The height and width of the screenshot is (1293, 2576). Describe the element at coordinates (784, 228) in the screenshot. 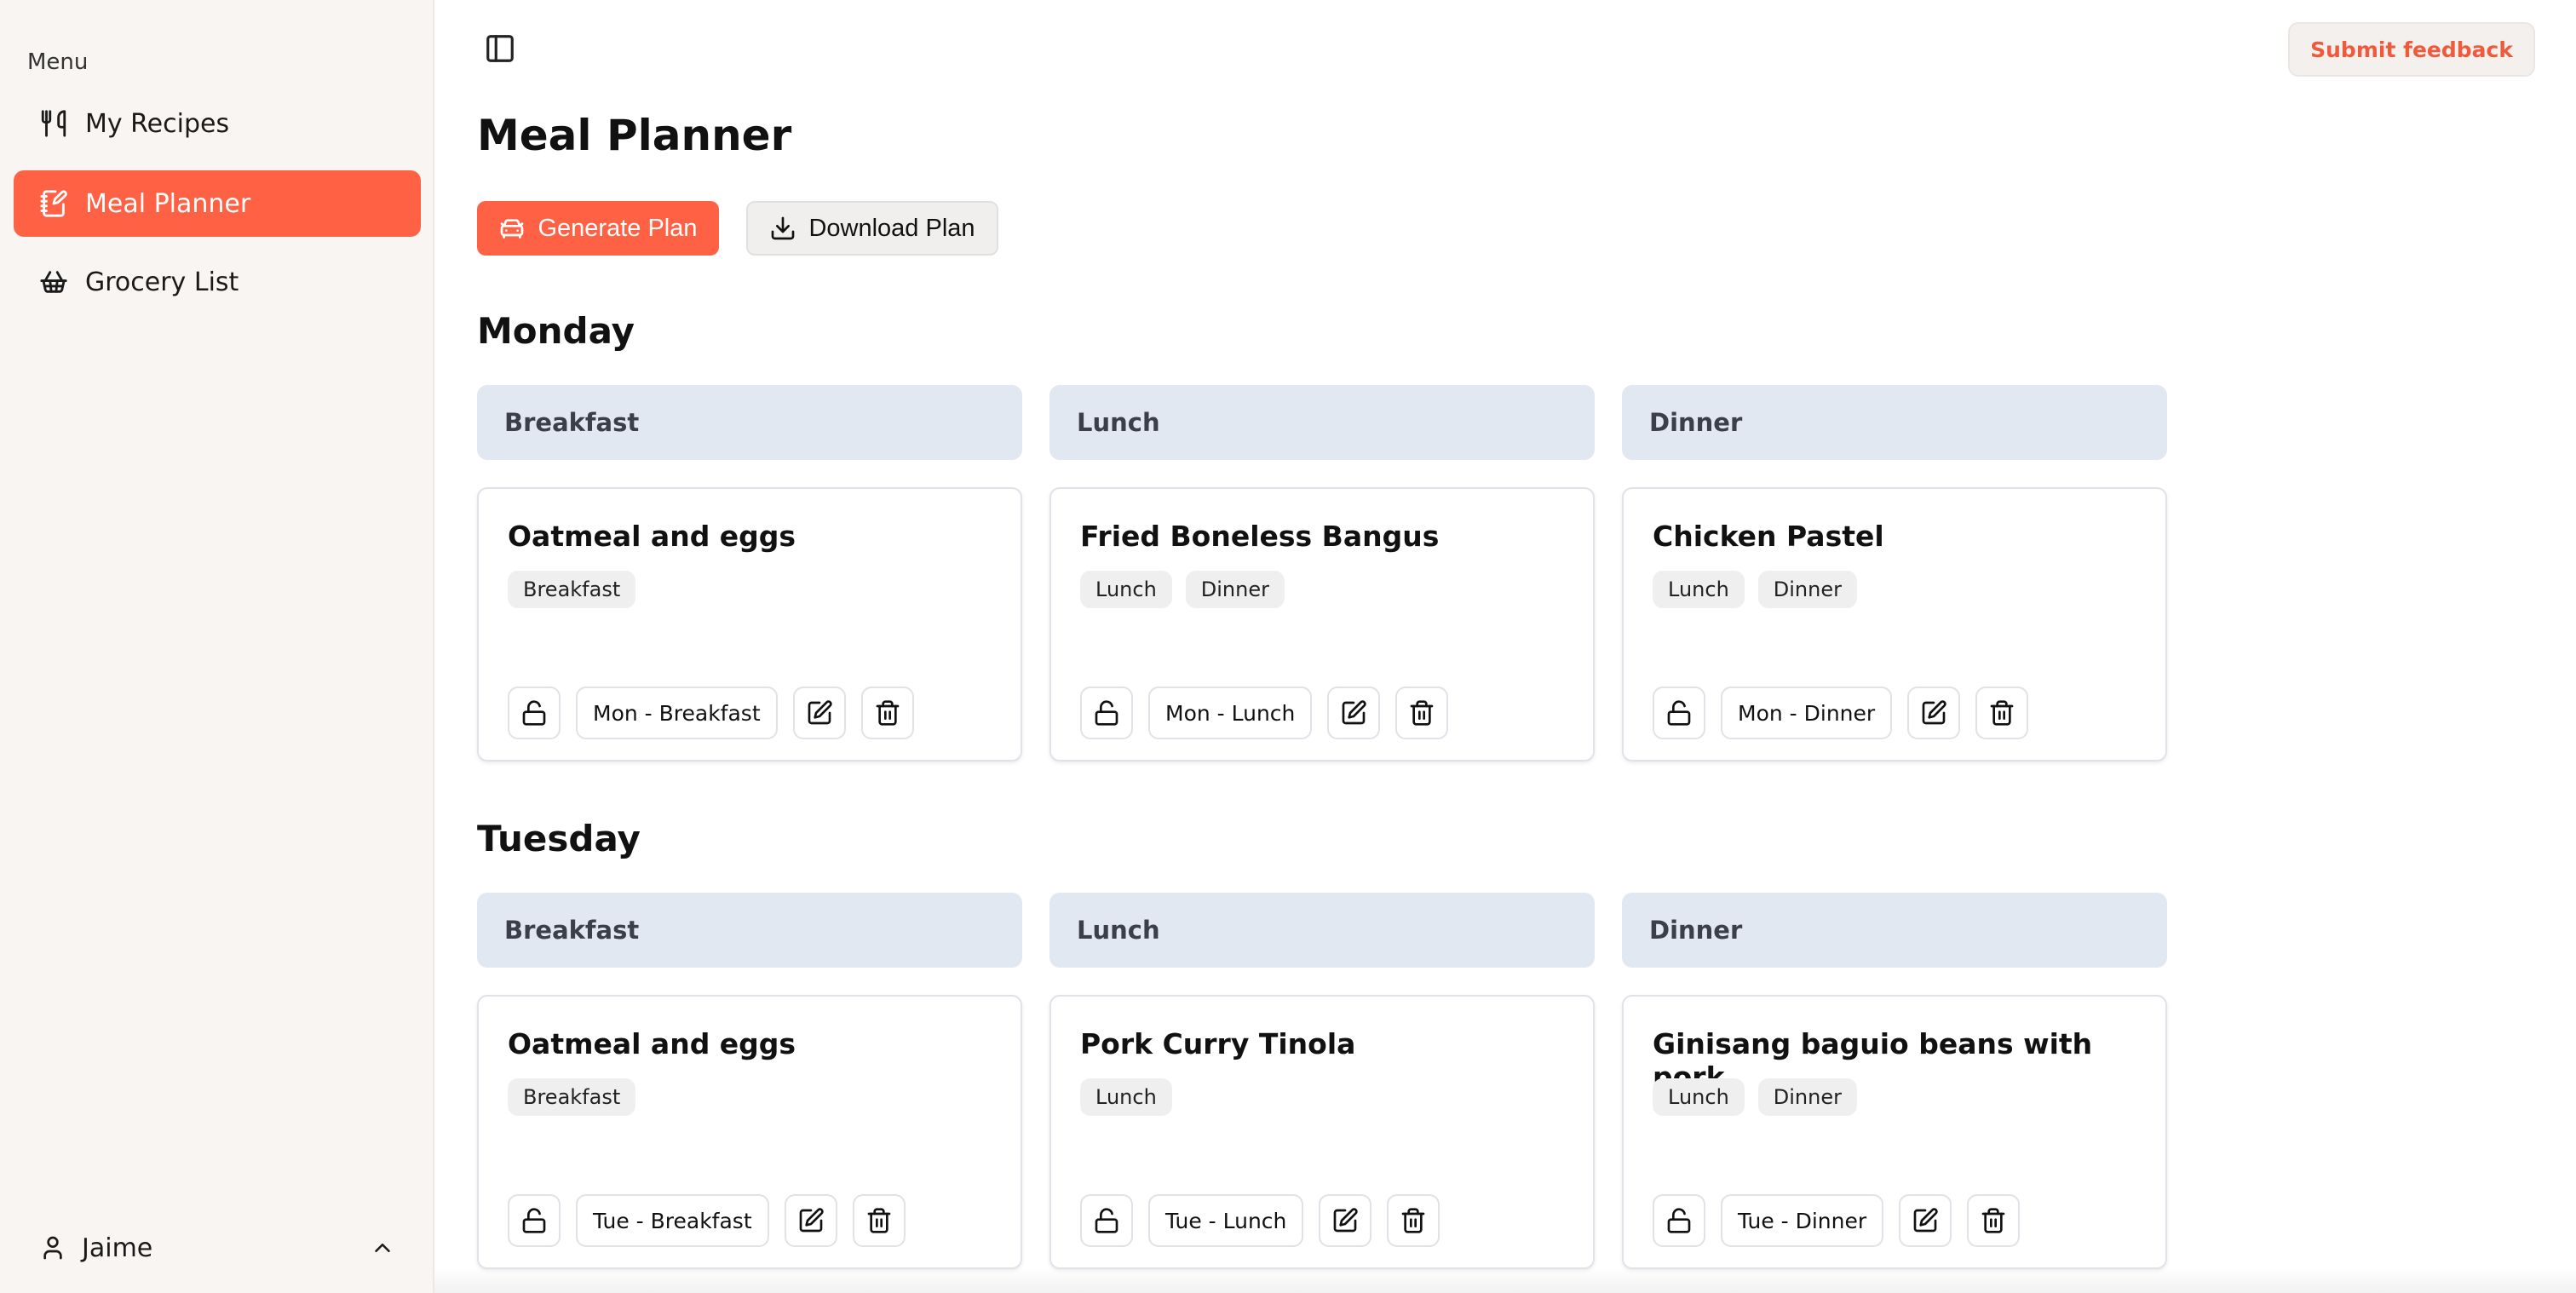

I see `download-icon` at that location.